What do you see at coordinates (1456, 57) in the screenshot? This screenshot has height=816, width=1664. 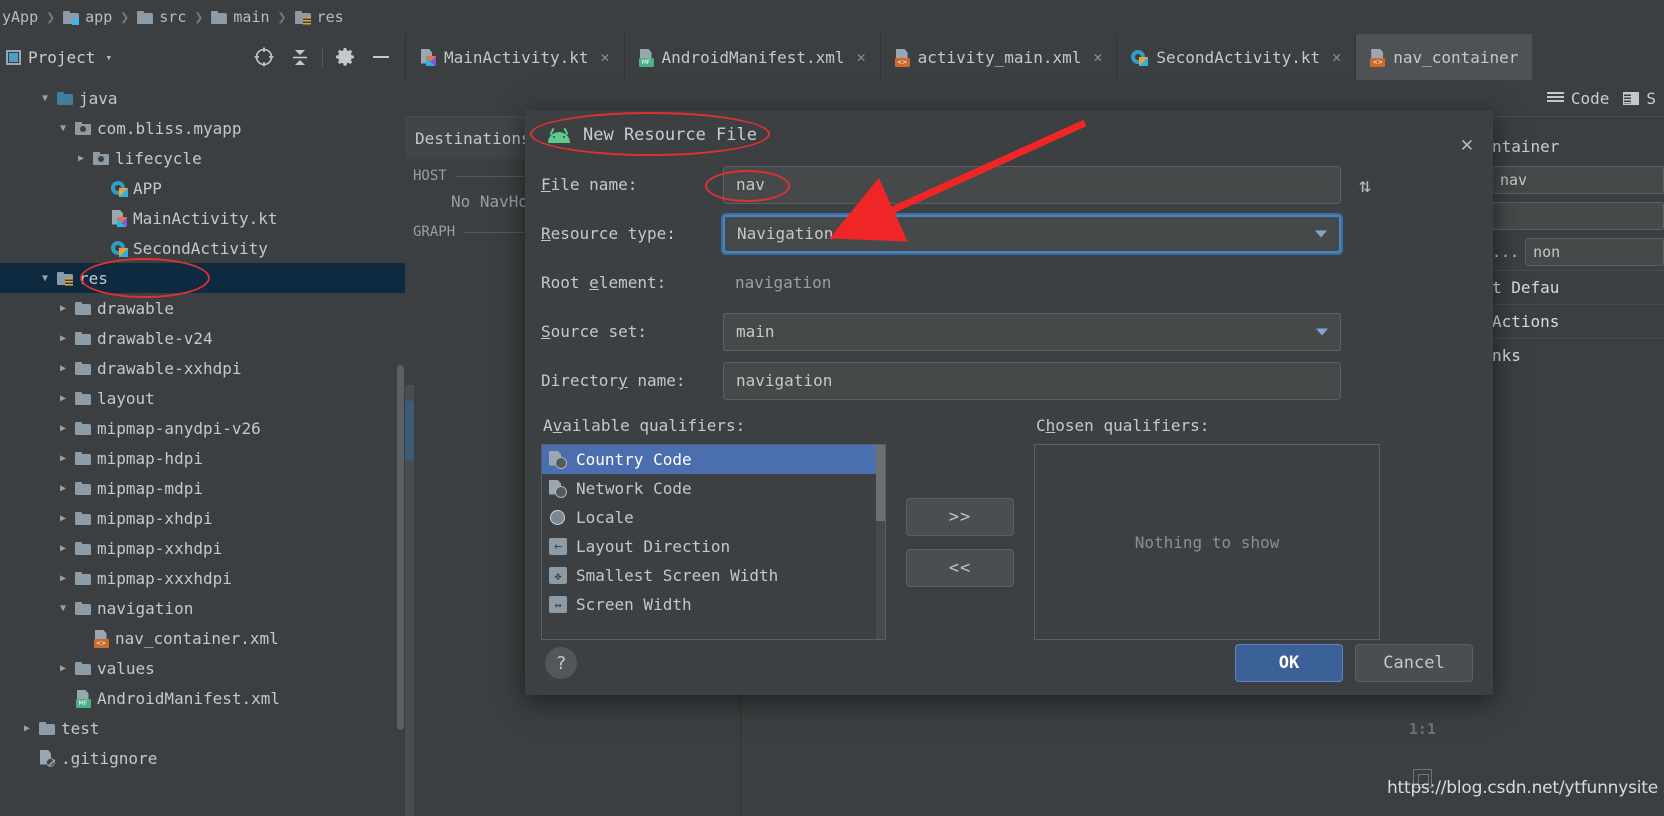 I see `editor-tab-label: nav_container` at bounding box center [1456, 57].